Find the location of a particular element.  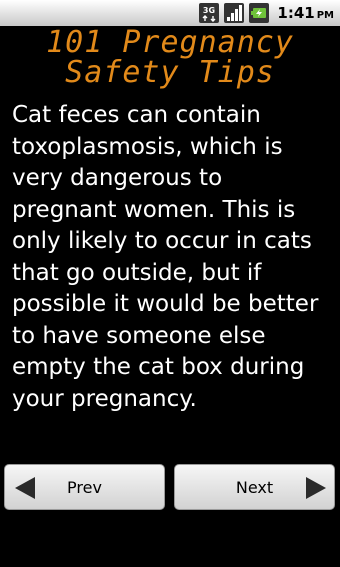

nav-bar: Prev Next is located at coordinates (170, 487).